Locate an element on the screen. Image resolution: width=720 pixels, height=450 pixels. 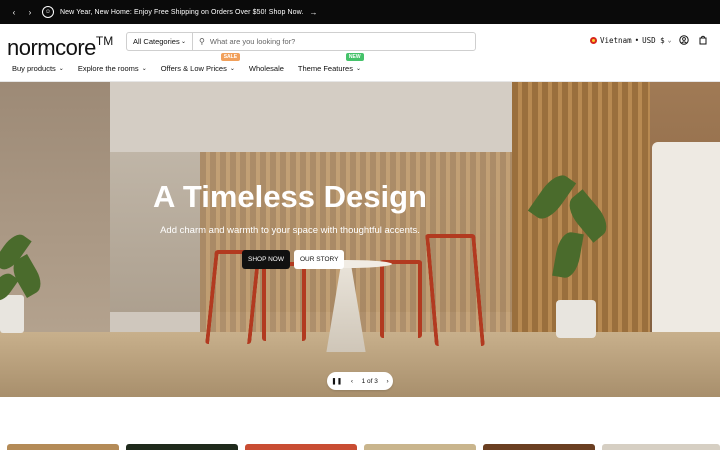
nav-item-explore-rooms: Explore the rooms ⌄ is located at coordinates (112, 68).